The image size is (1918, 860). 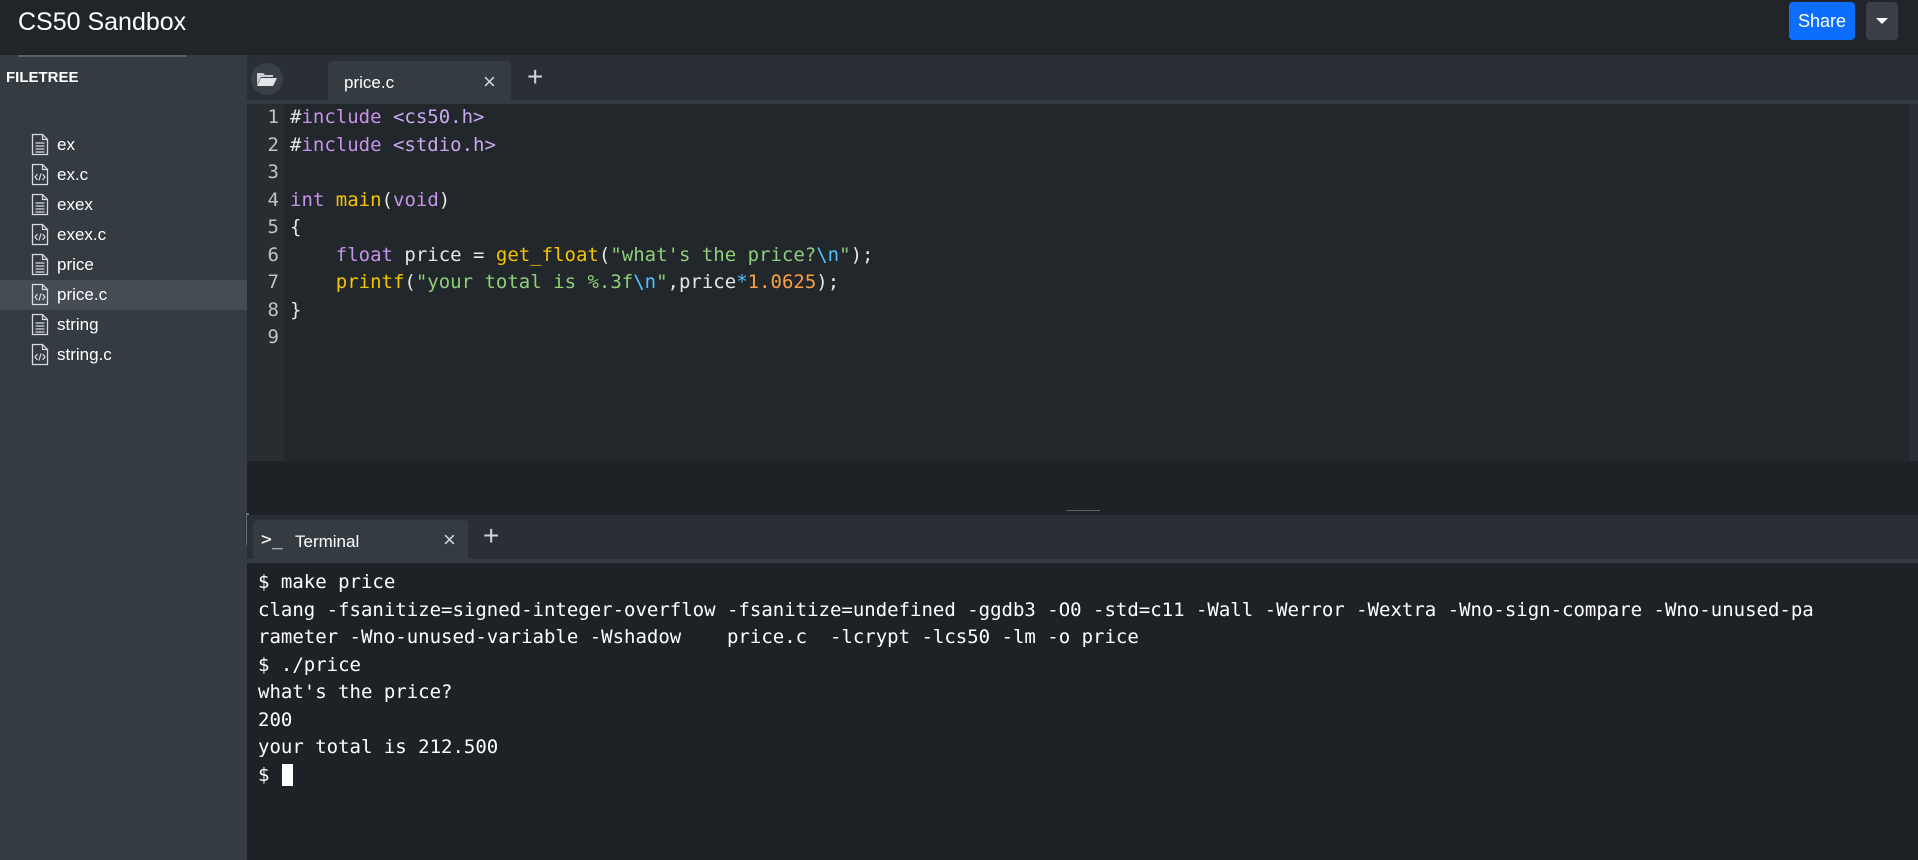 I want to click on line-number: 7, so click(x=273, y=282).